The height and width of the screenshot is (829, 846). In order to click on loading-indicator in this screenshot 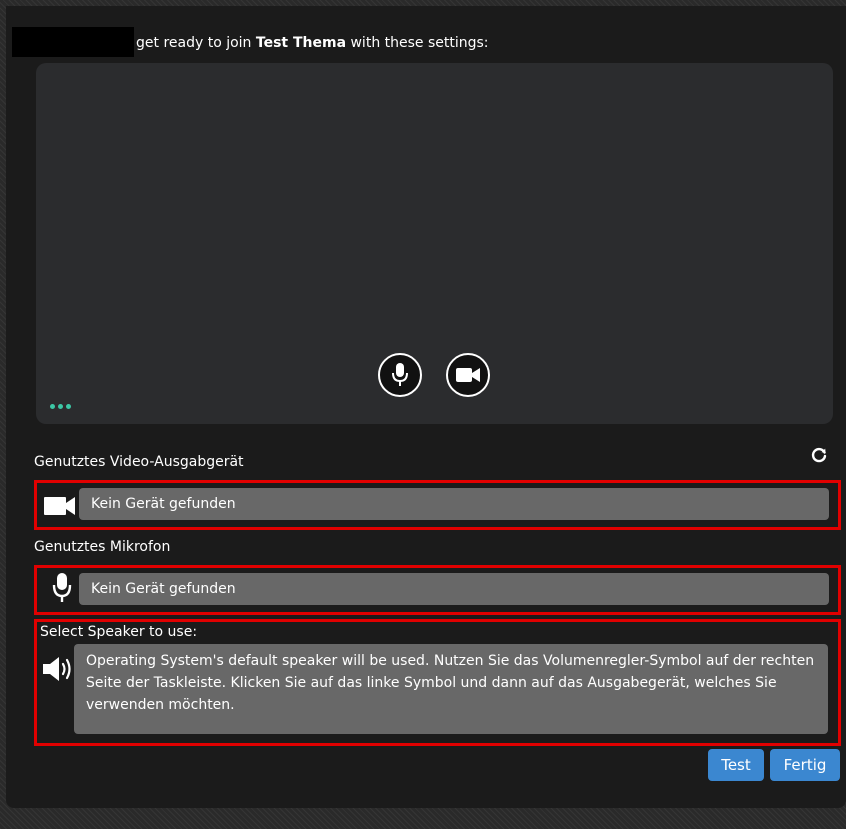, I will do `click(60, 406)`.